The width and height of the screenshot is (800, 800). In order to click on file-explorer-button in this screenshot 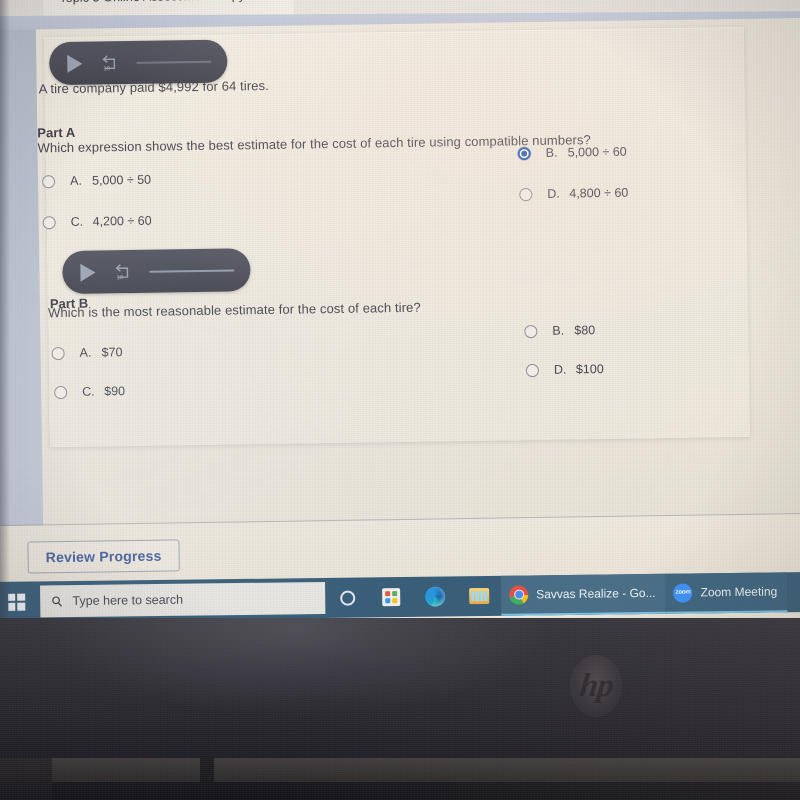, I will do `click(479, 596)`.